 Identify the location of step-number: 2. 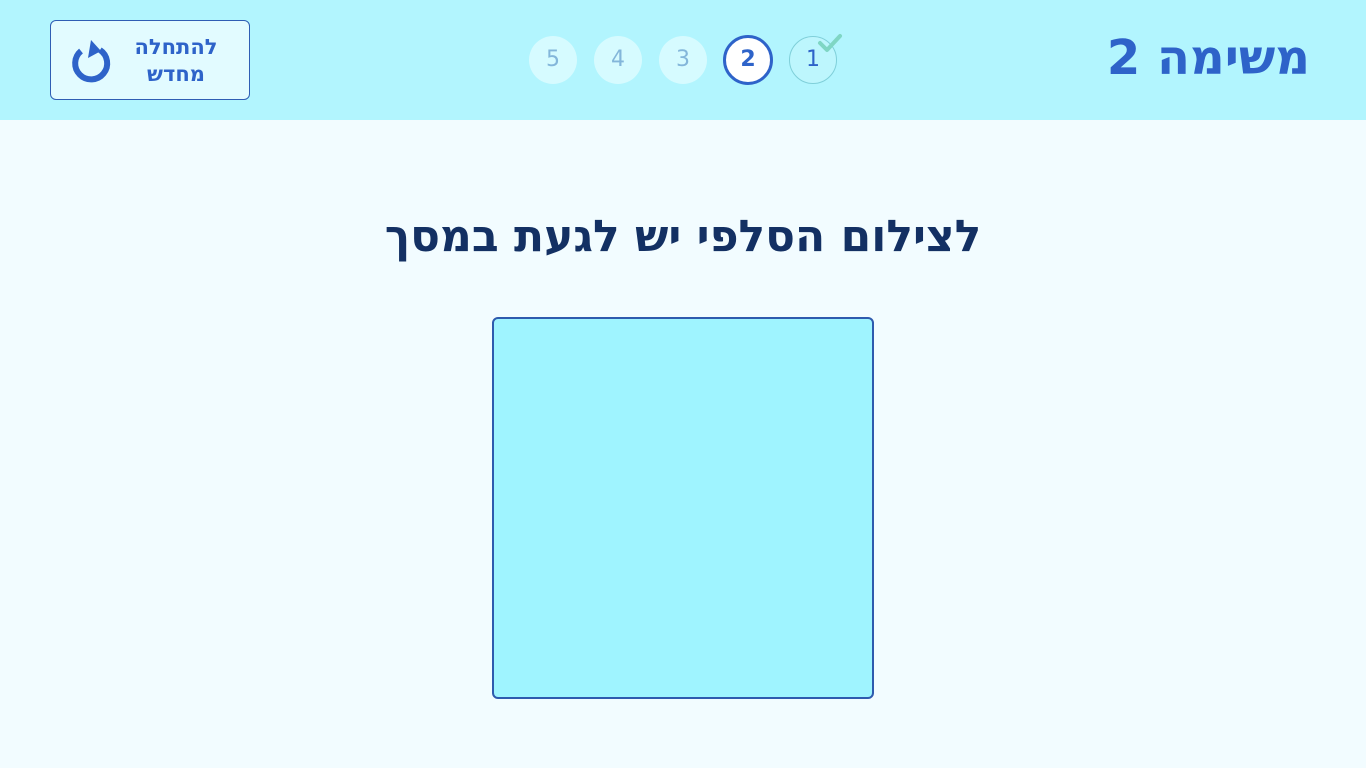
(748, 59).